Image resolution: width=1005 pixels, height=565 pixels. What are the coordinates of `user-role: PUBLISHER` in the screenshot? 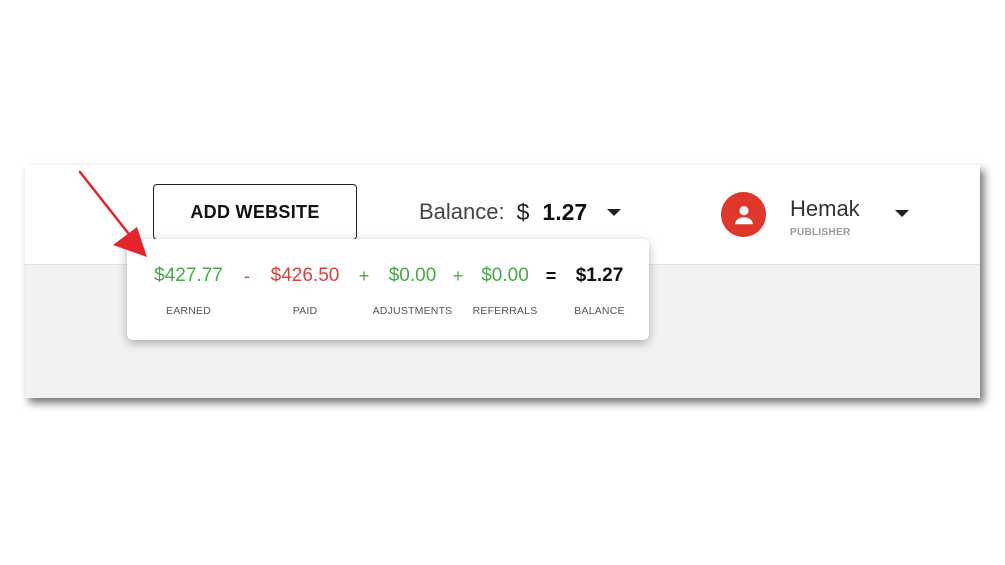 It's located at (820, 232).